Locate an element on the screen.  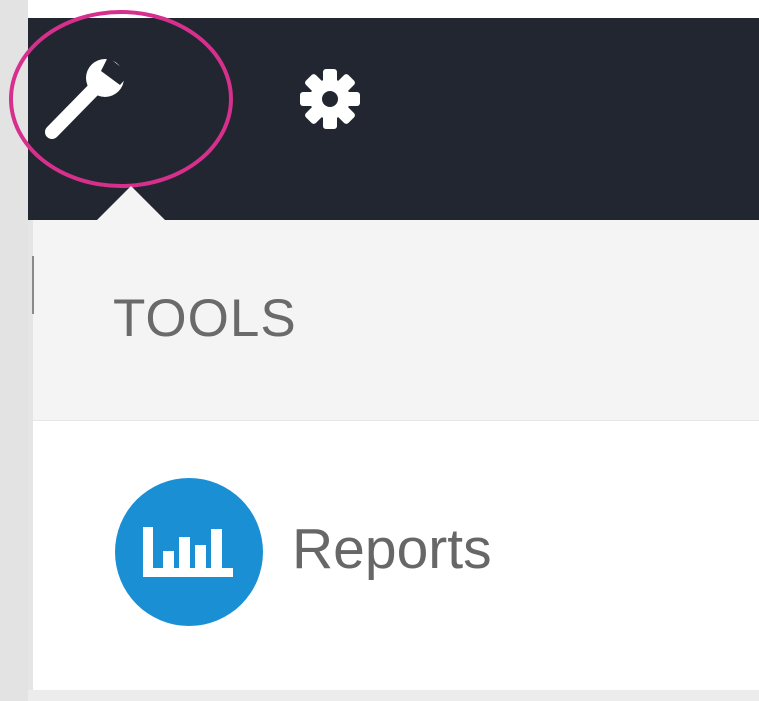
dropdown-caret is located at coordinates (131, 204).